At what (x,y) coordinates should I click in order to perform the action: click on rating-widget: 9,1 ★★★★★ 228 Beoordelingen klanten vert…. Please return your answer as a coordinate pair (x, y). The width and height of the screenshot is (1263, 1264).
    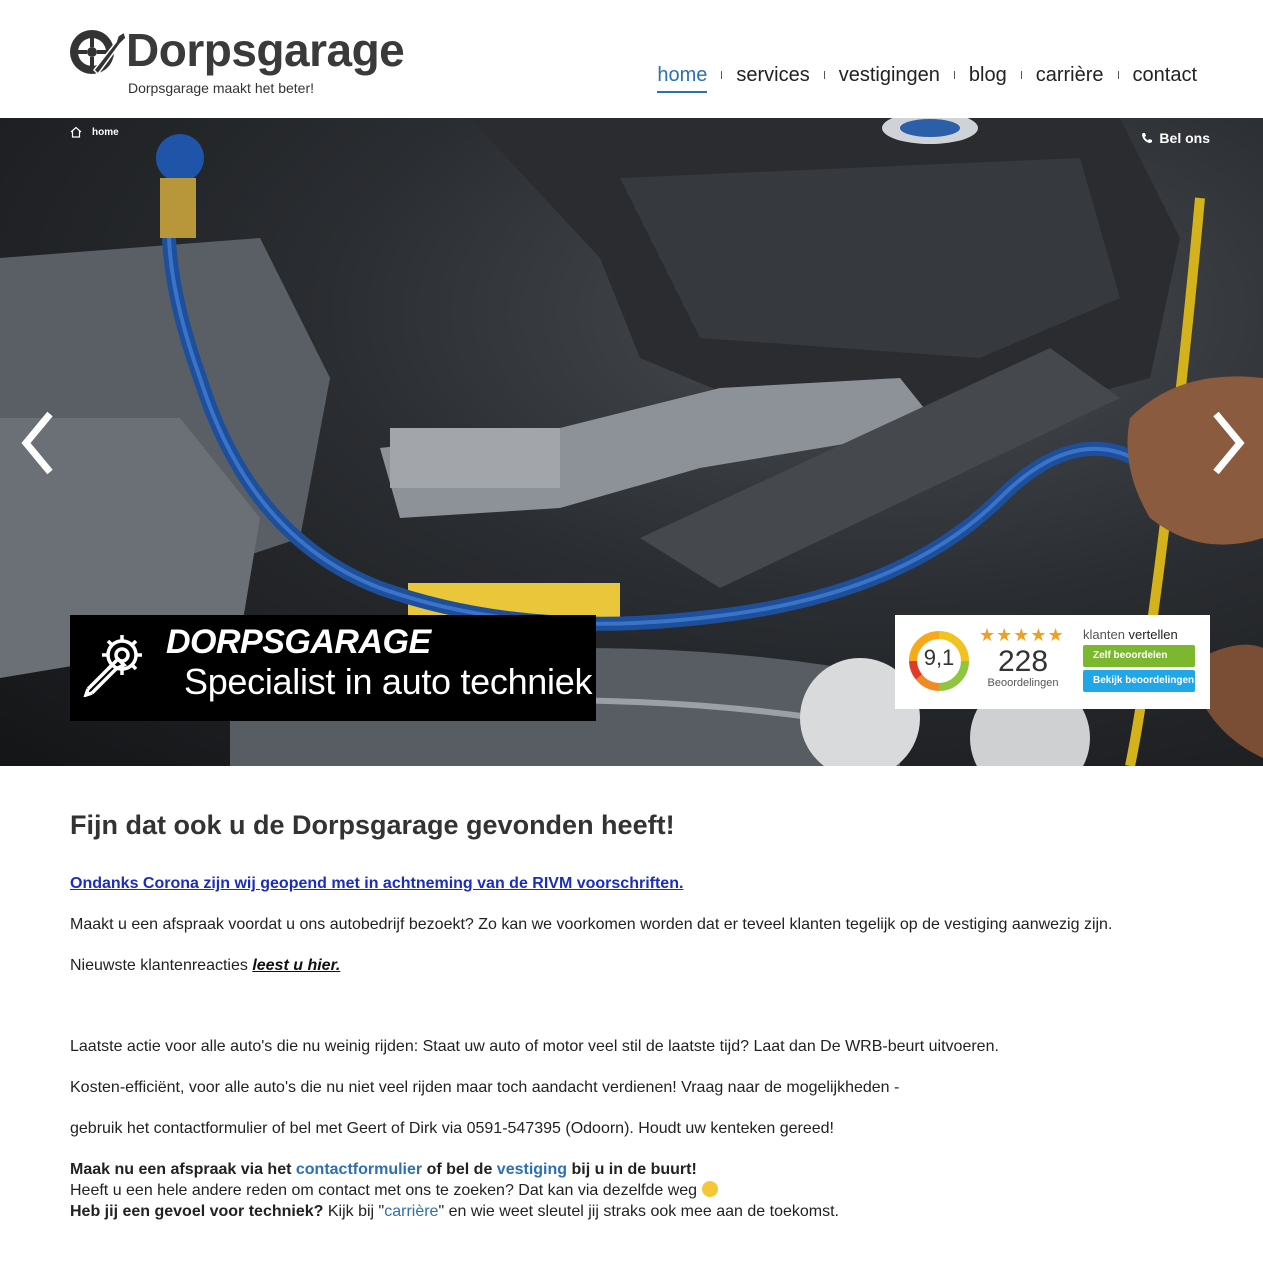
    Looking at the image, I should click on (1052, 662).